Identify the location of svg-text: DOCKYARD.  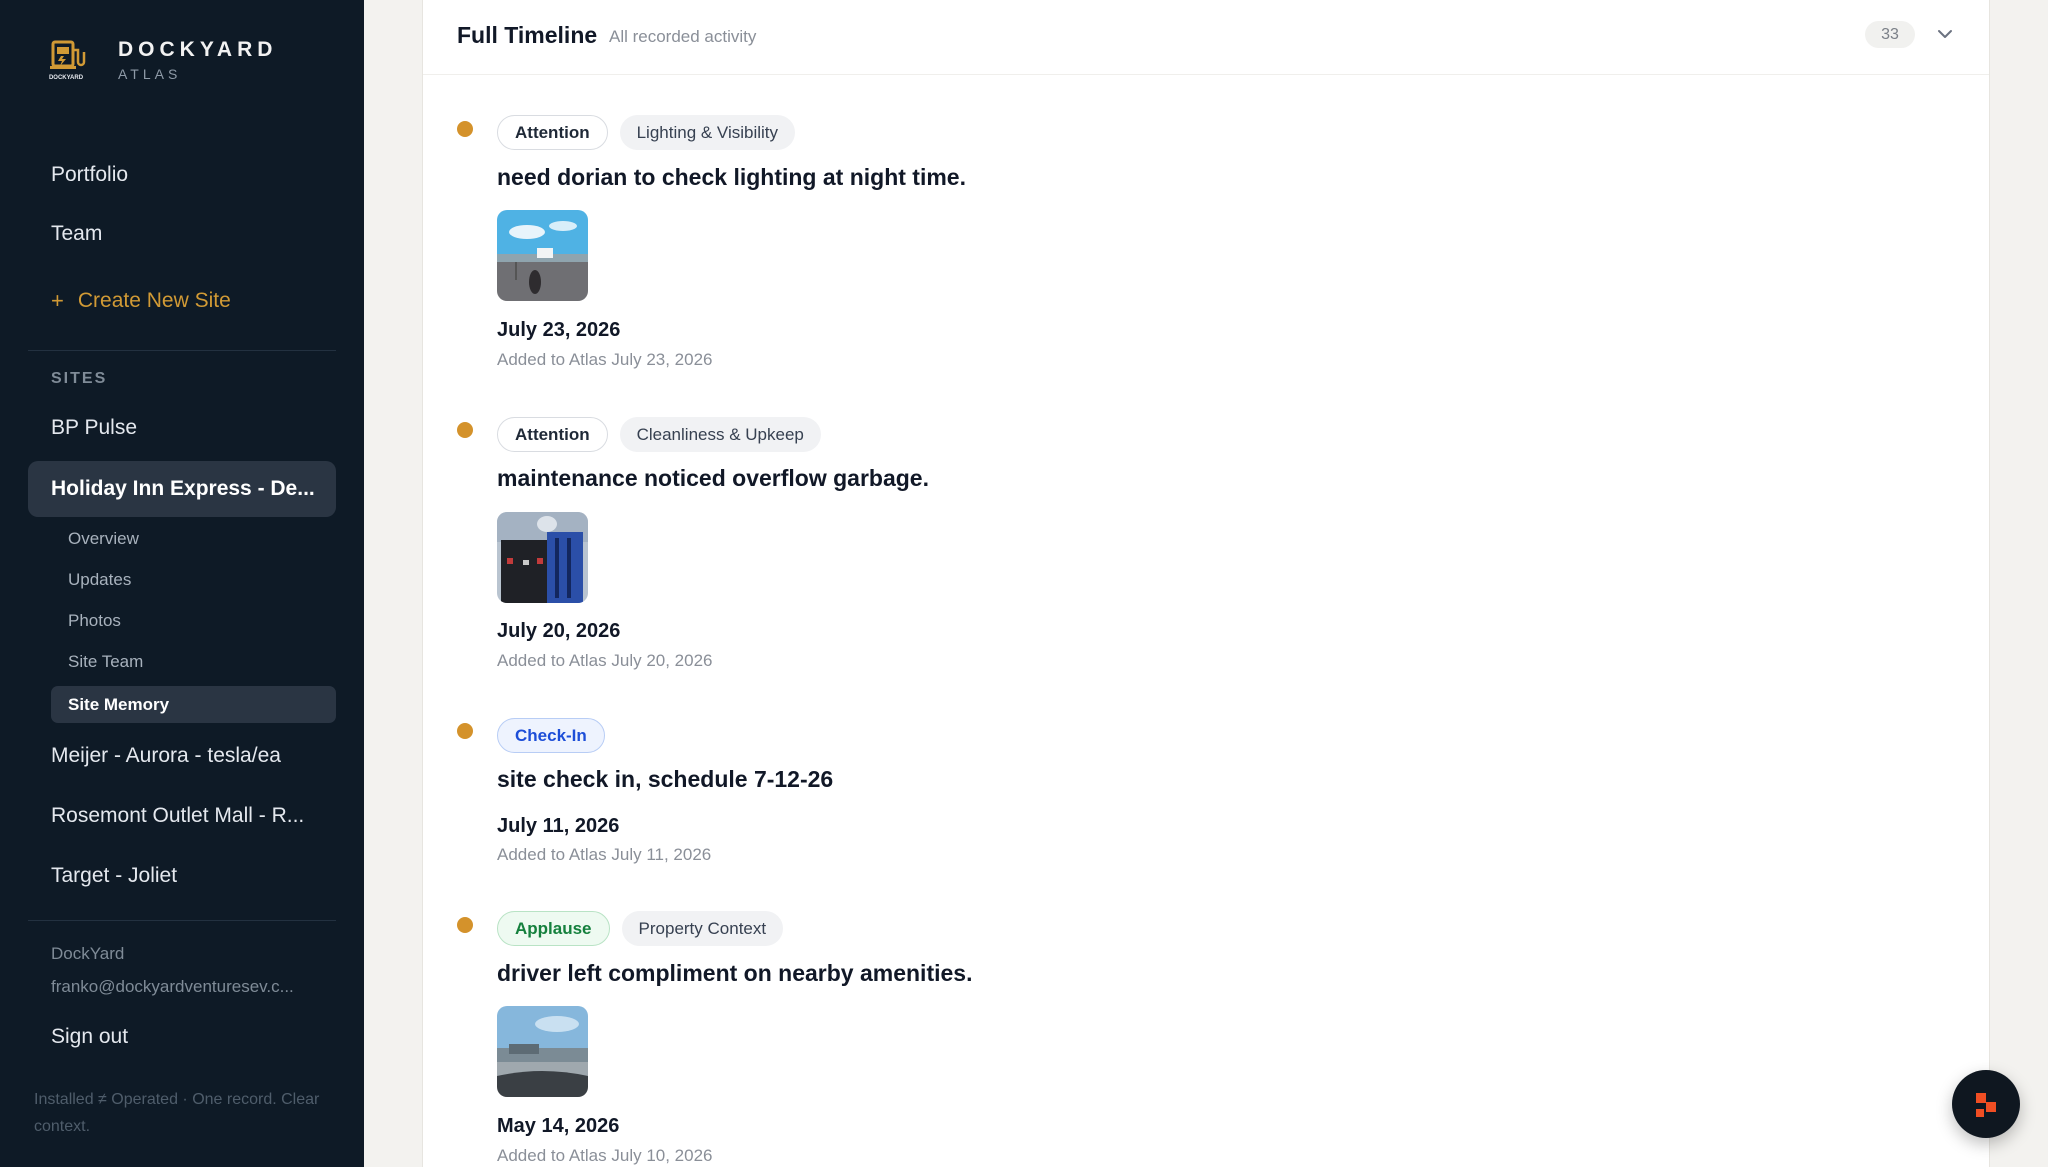
(66, 78).